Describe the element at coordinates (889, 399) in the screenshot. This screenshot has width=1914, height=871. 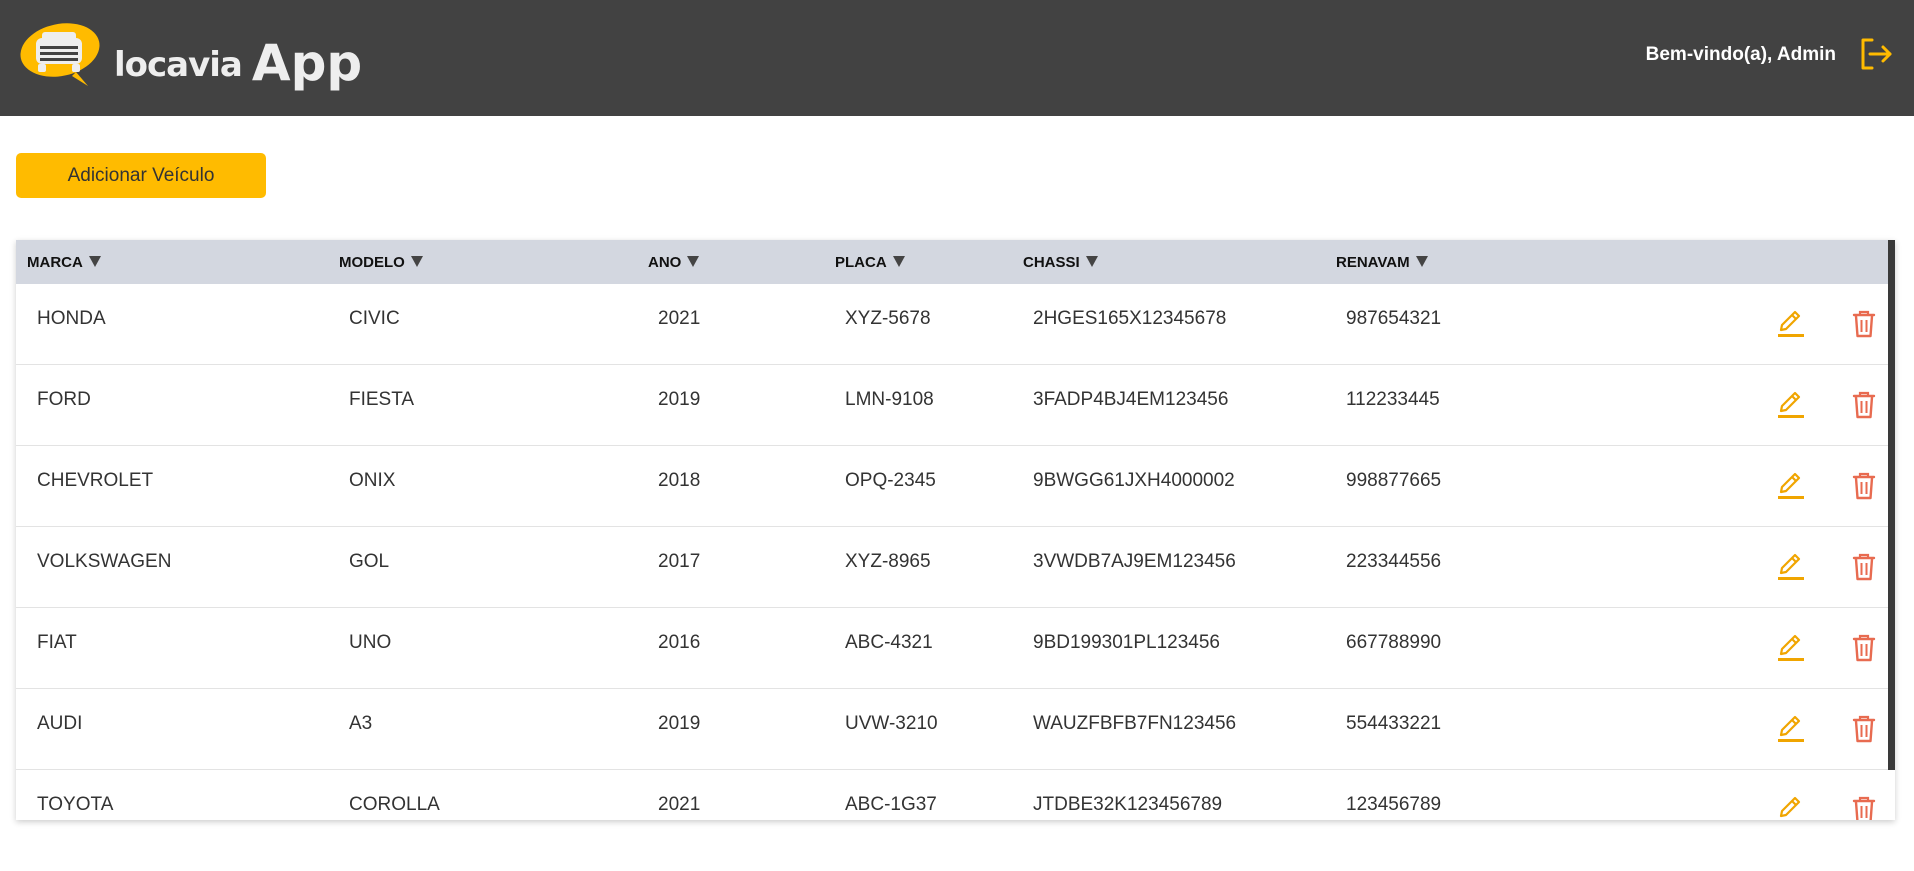
I see `cell-placa: LMN-9108` at that location.